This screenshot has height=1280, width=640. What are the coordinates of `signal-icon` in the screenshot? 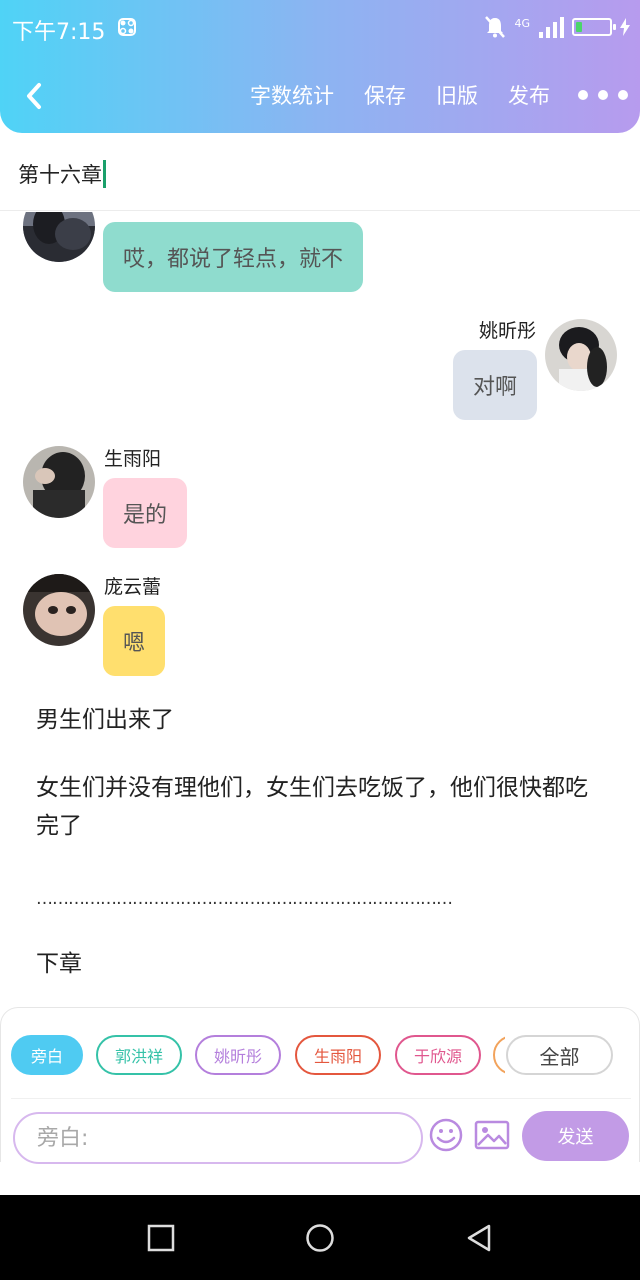 It's located at (551, 27).